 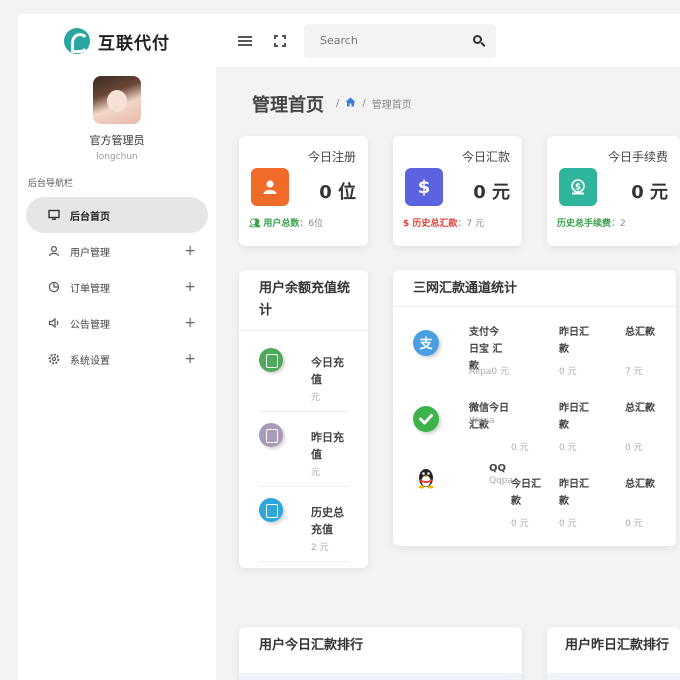 I want to click on brand: 互联代付, so click(x=117, y=41).